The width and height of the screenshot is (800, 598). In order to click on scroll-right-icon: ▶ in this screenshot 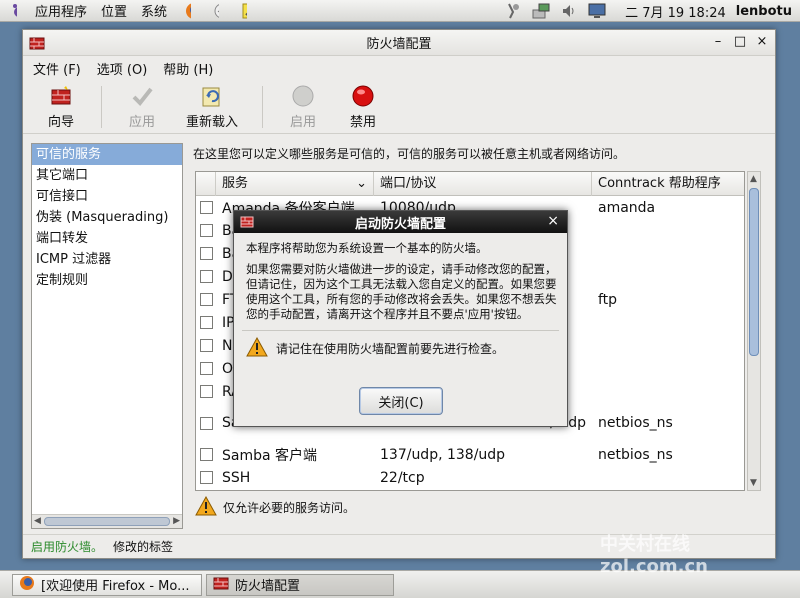, I will do `click(176, 521)`.